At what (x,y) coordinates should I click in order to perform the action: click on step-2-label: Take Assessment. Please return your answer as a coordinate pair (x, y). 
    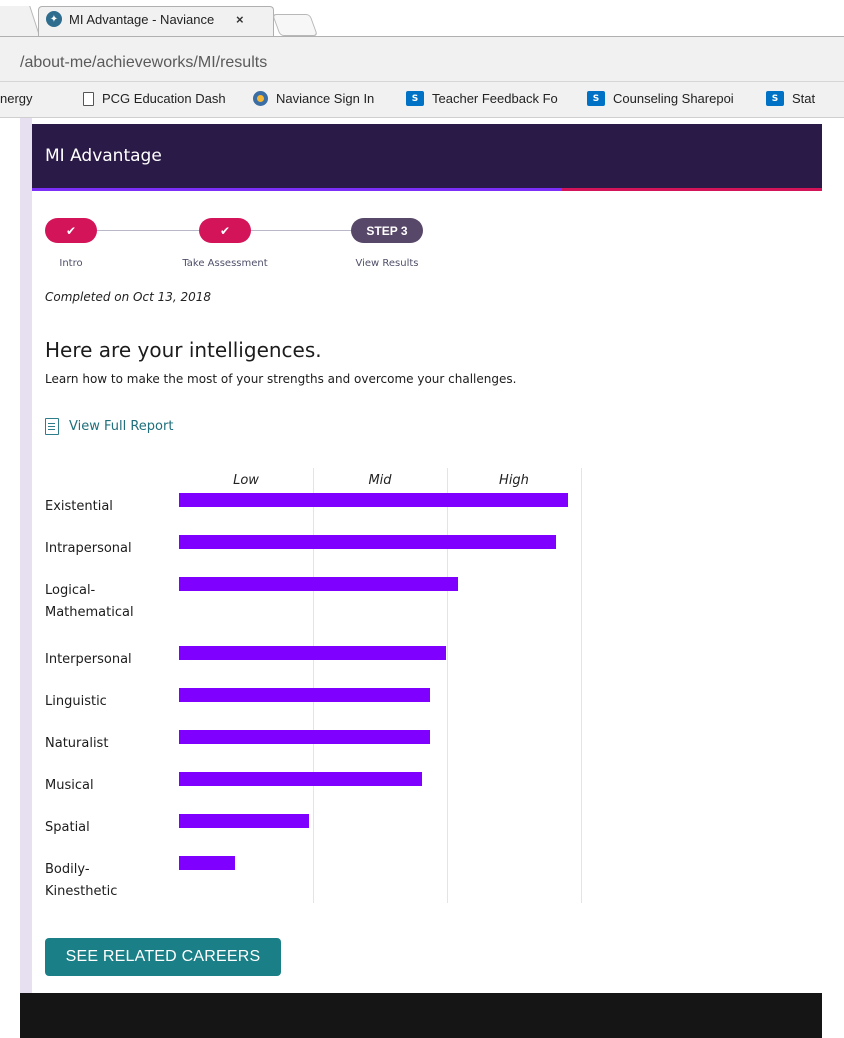
    Looking at the image, I should click on (225, 263).